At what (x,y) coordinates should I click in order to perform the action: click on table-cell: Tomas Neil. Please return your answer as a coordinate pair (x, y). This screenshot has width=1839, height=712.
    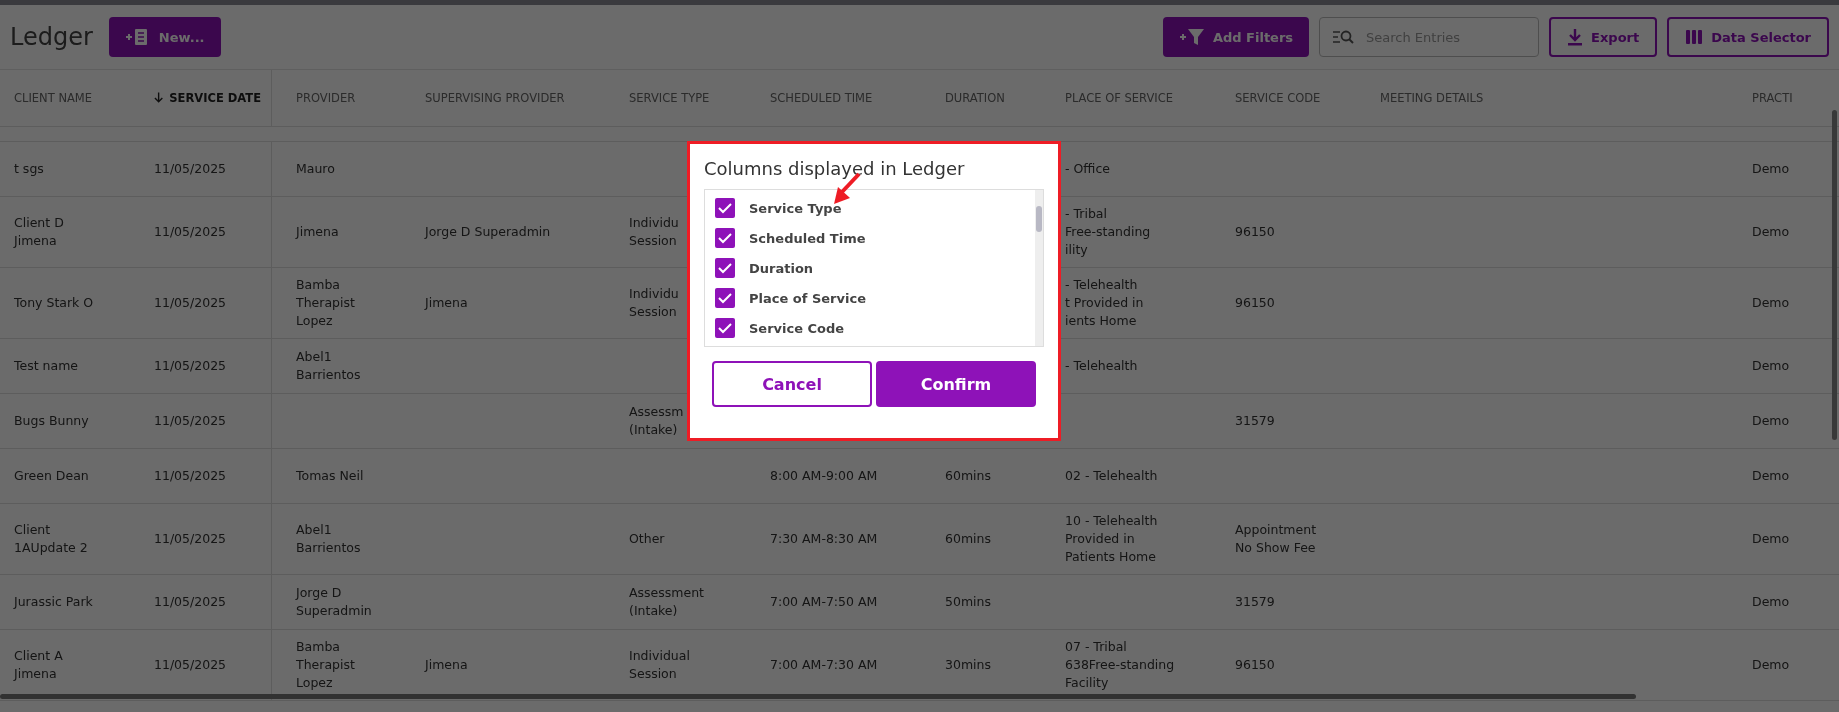
    Looking at the image, I should click on (330, 476).